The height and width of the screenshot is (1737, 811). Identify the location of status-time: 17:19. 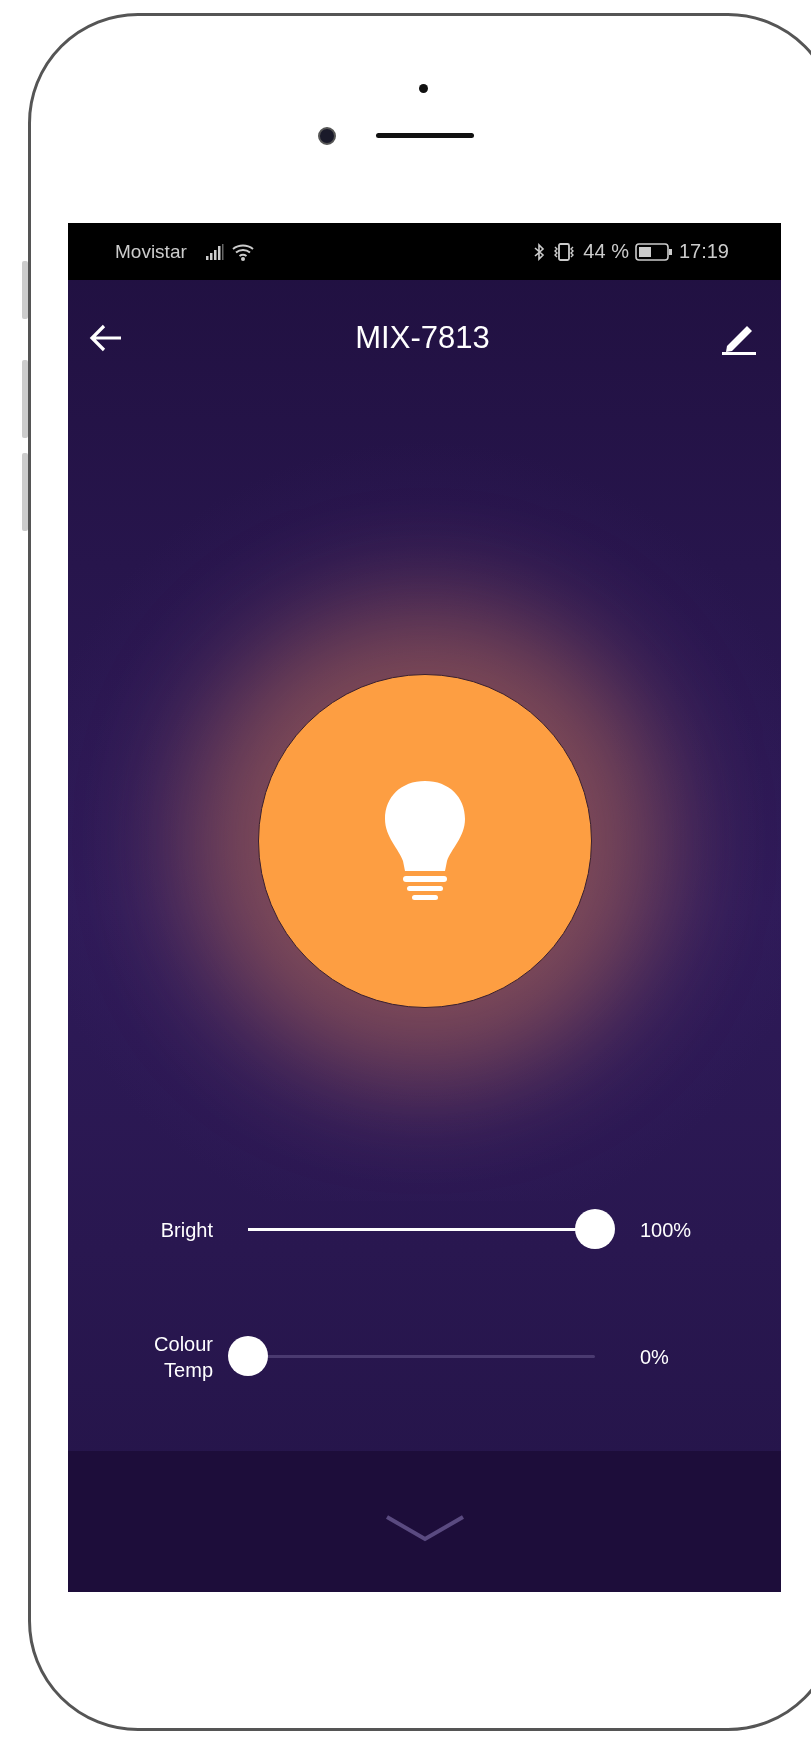
(703, 251).